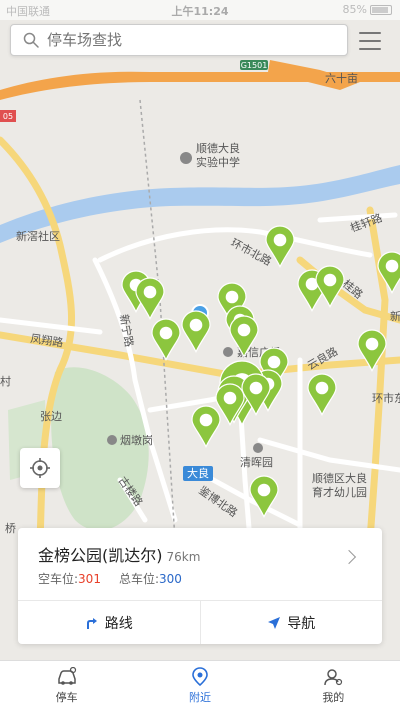 Image resolution: width=400 pixels, height=710 pixels. I want to click on bottom-tab-bar: 停车 附近 我的, so click(200, 685).